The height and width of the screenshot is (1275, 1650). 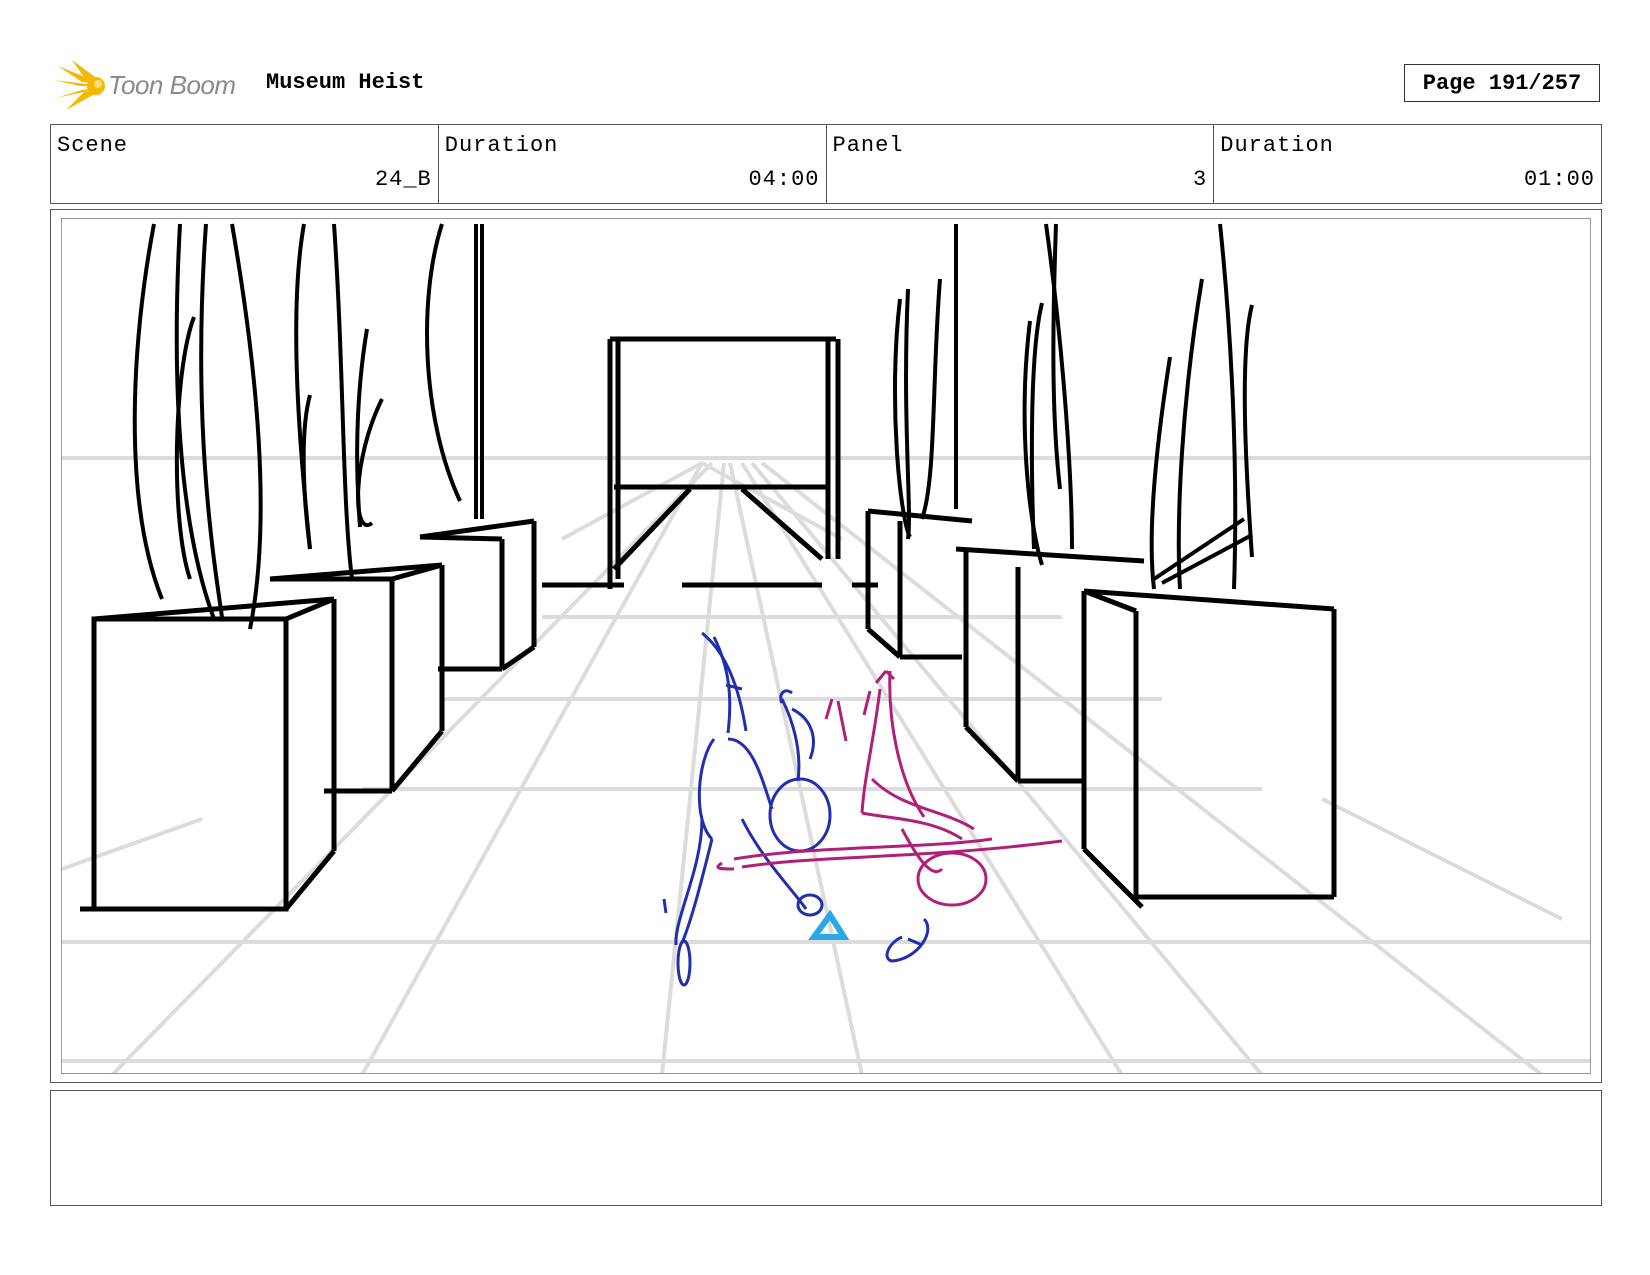 What do you see at coordinates (1200, 179) in the screenshot?
I see `panel-value: 3` at bounding box center [1200, 179].